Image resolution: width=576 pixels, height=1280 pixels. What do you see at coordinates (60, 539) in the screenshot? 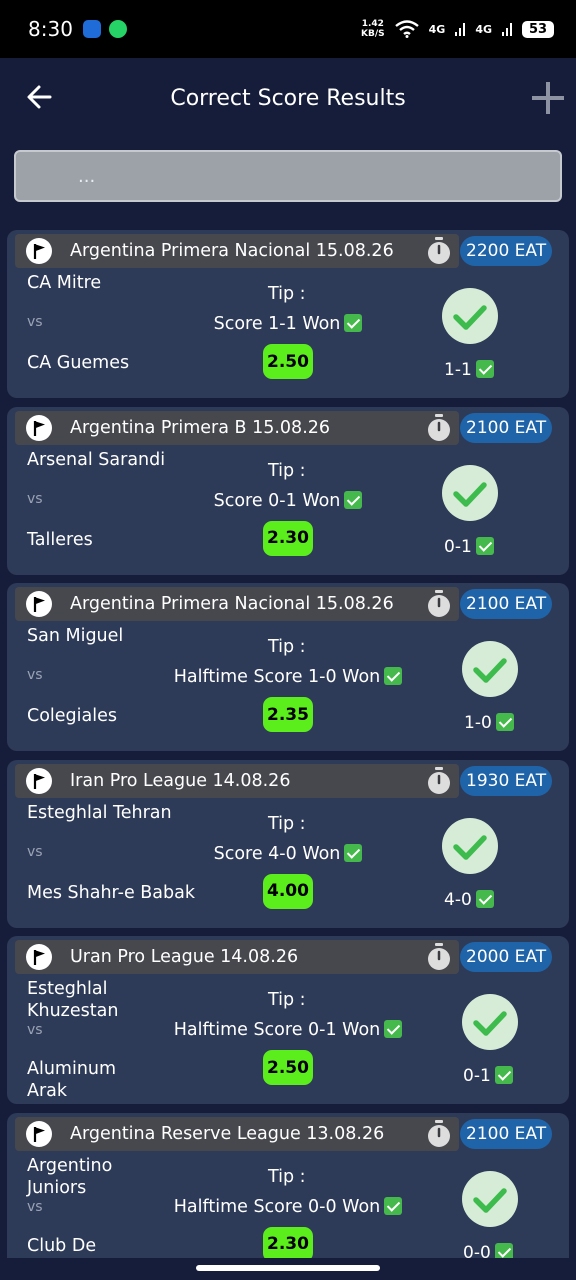
I see `away-team: Talleres` at bounding box center [60, 539].